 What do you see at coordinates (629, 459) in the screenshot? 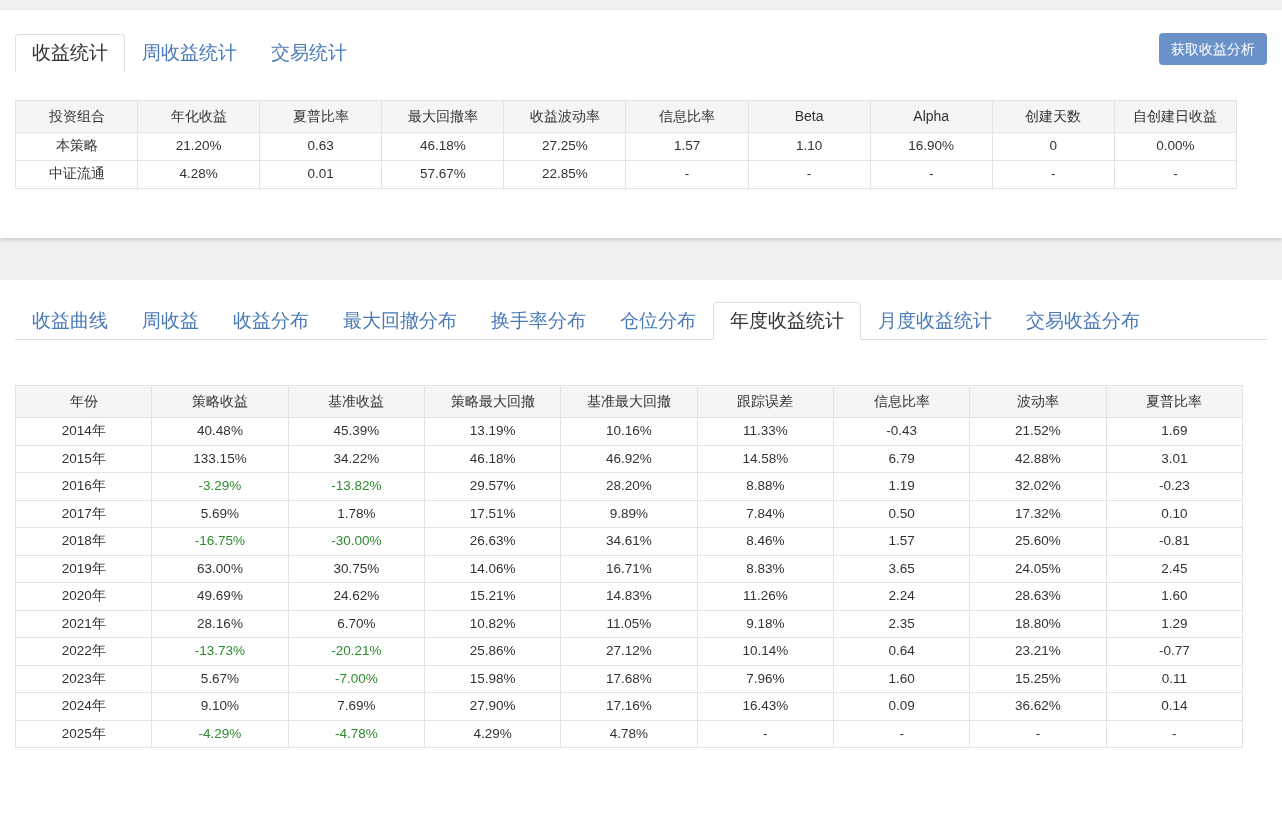
I see `table-cell: 46.92%` at bounding box center [629, 459].